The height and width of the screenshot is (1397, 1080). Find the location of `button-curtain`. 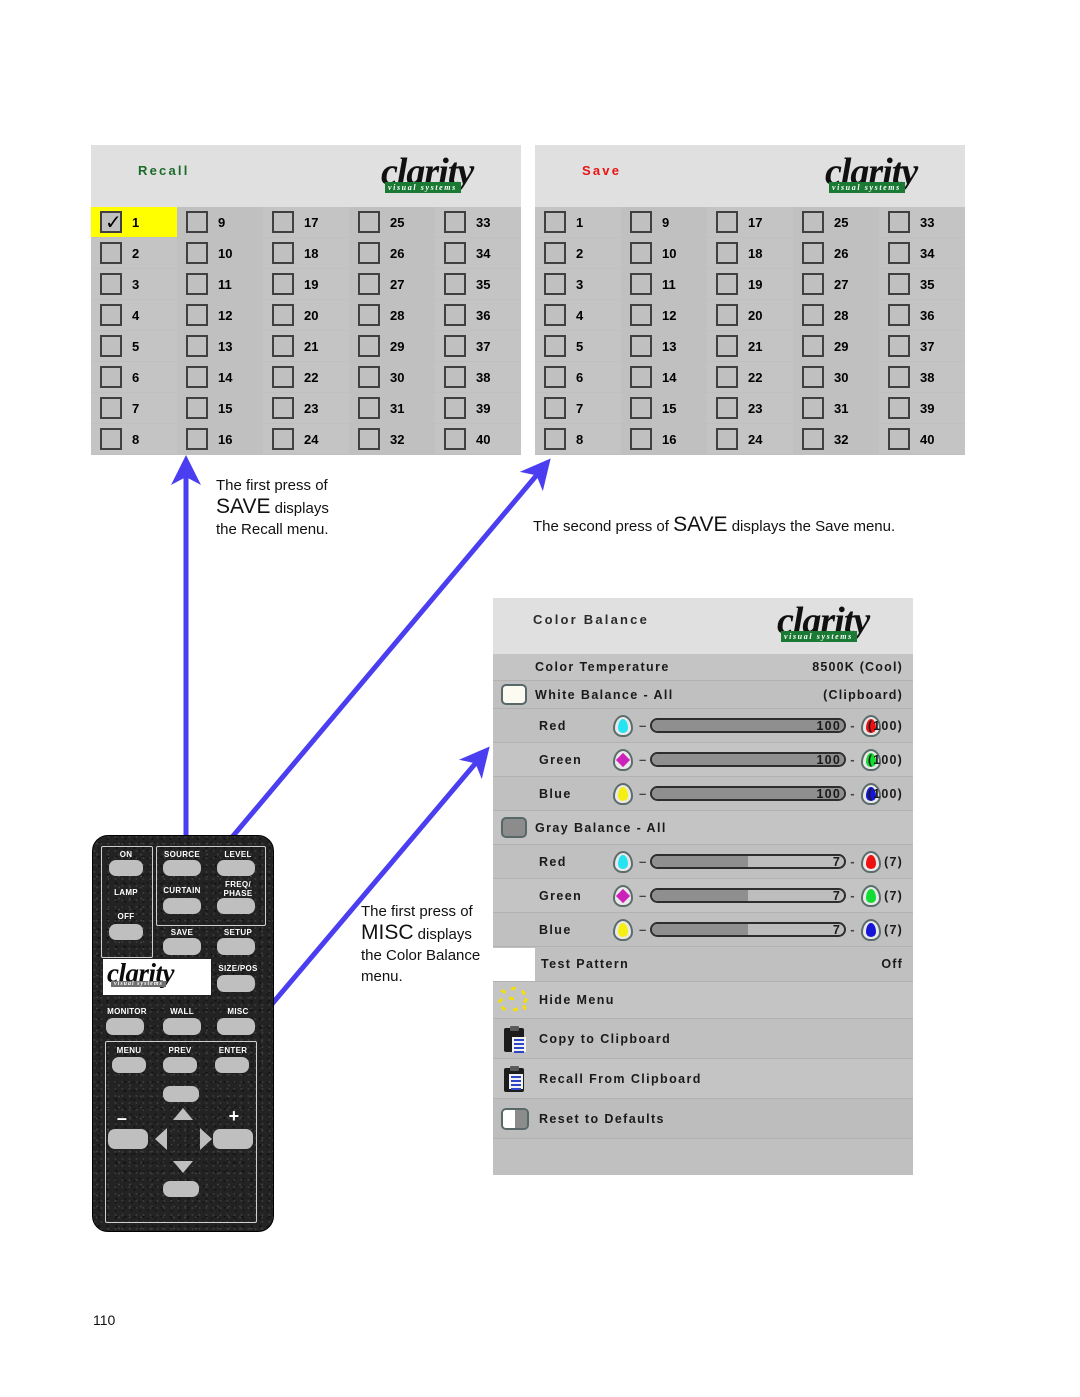

button-curtain is located at coordinates (182, 906).